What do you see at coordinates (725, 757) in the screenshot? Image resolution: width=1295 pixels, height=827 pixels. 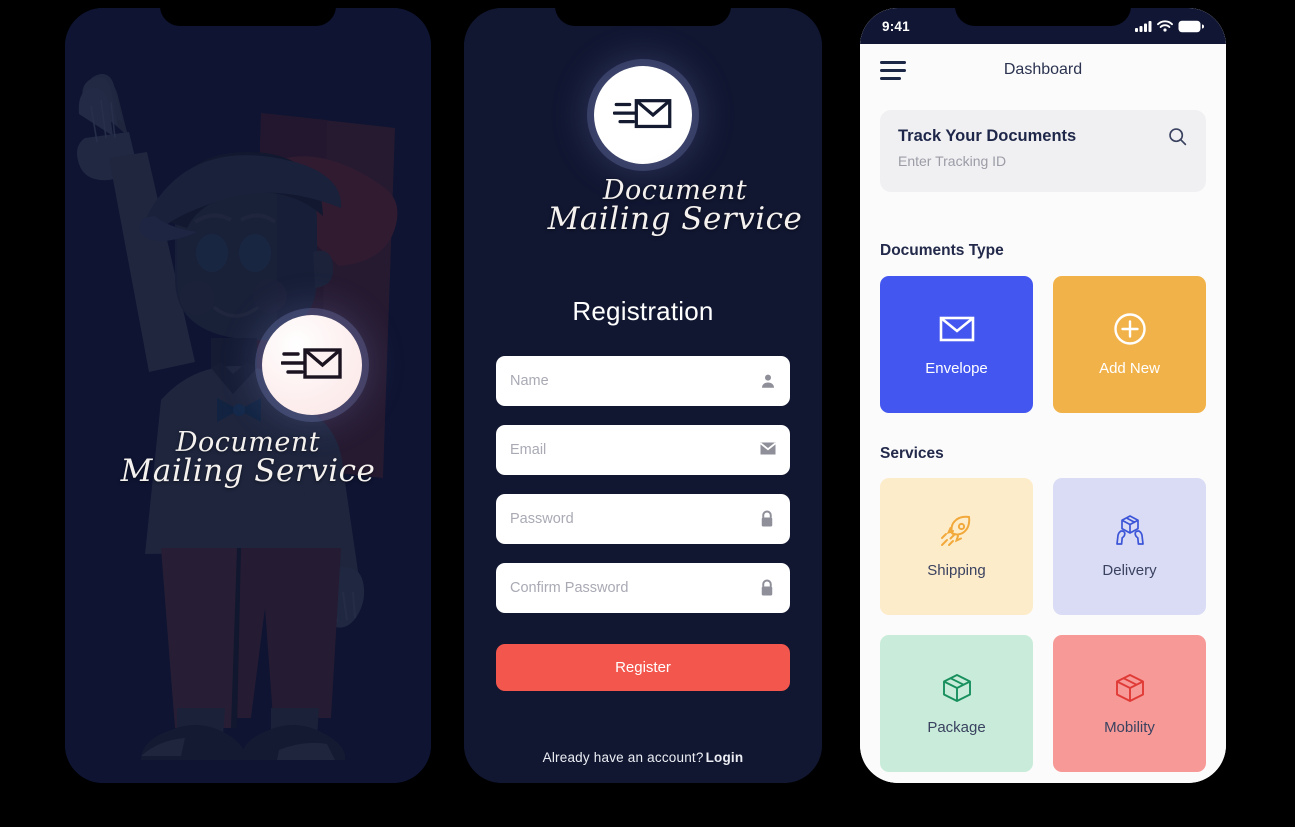 I see `login-link: Login` at bounding box center [725, 757].